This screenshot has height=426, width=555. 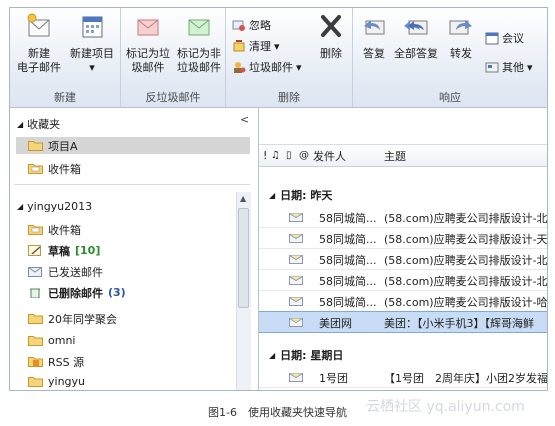 What do you see at coordinates (133, 145) in the screenshot?
I see `favorite-item-project-a: 项目A` at bounding box center [133, 145].